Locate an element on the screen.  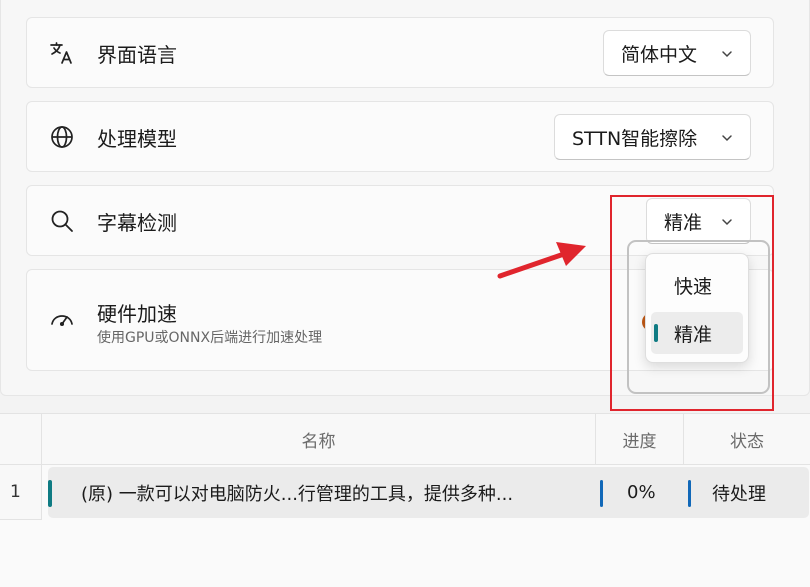
model-select: STTN智能擦除 is located at coordinates (652, 137).